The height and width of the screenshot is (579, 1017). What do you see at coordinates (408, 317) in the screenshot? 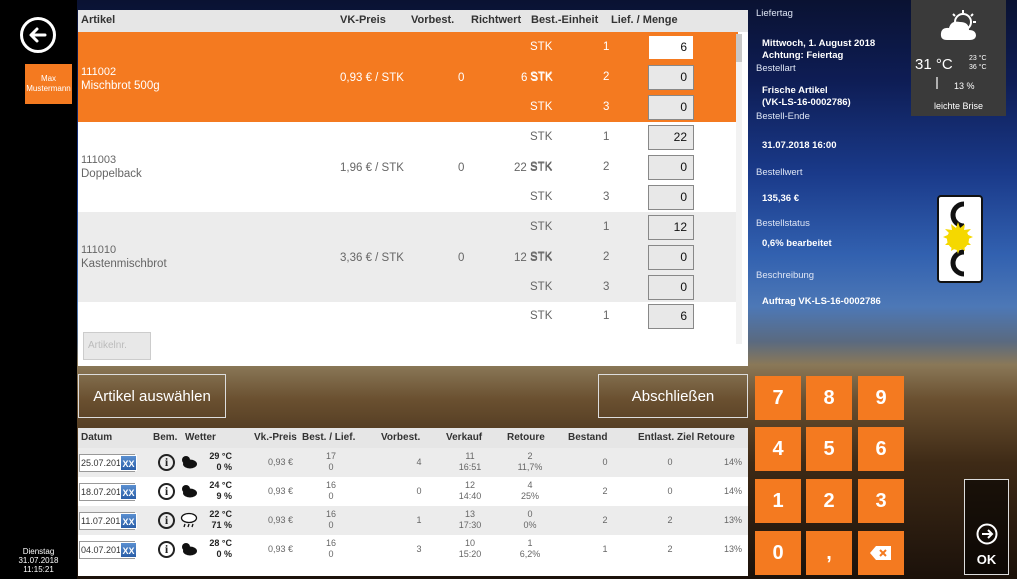
I see `article-row: STK 1 6` at bounding box center [408, 317].